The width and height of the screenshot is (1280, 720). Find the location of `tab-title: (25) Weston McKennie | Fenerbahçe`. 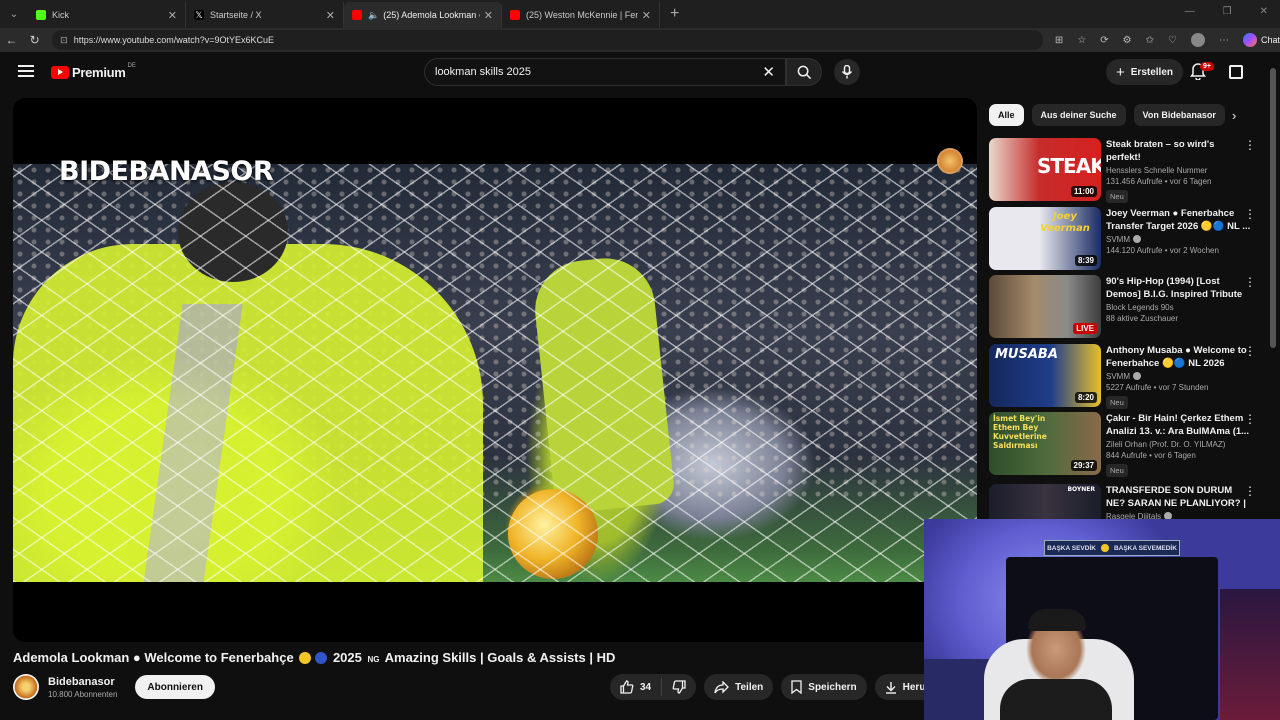

tab-title: (25) Weston McKennie | Fenerbahçe is located at coordinates (582, 15).